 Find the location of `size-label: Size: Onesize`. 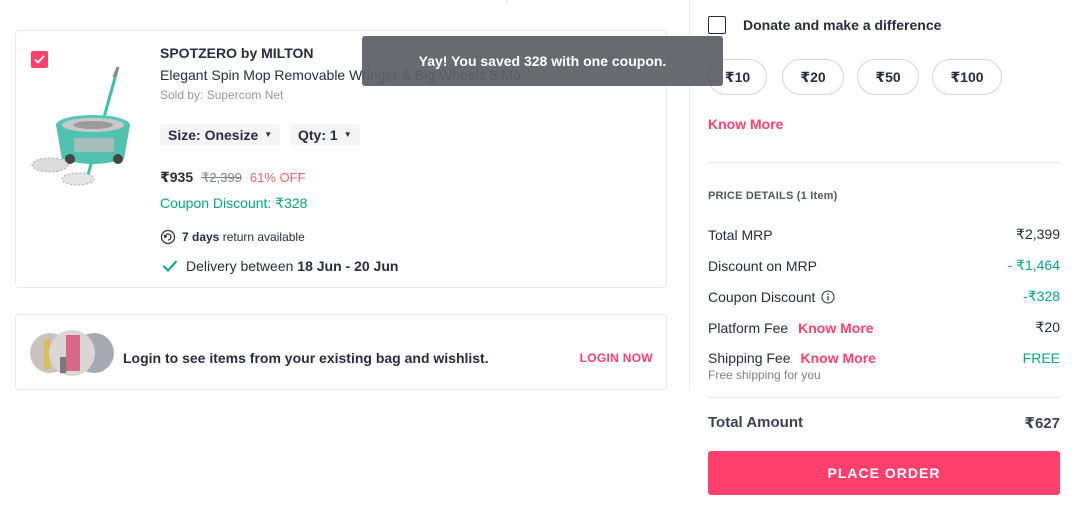

size-label: Size: Onesize is located at coordinates (213, 134).